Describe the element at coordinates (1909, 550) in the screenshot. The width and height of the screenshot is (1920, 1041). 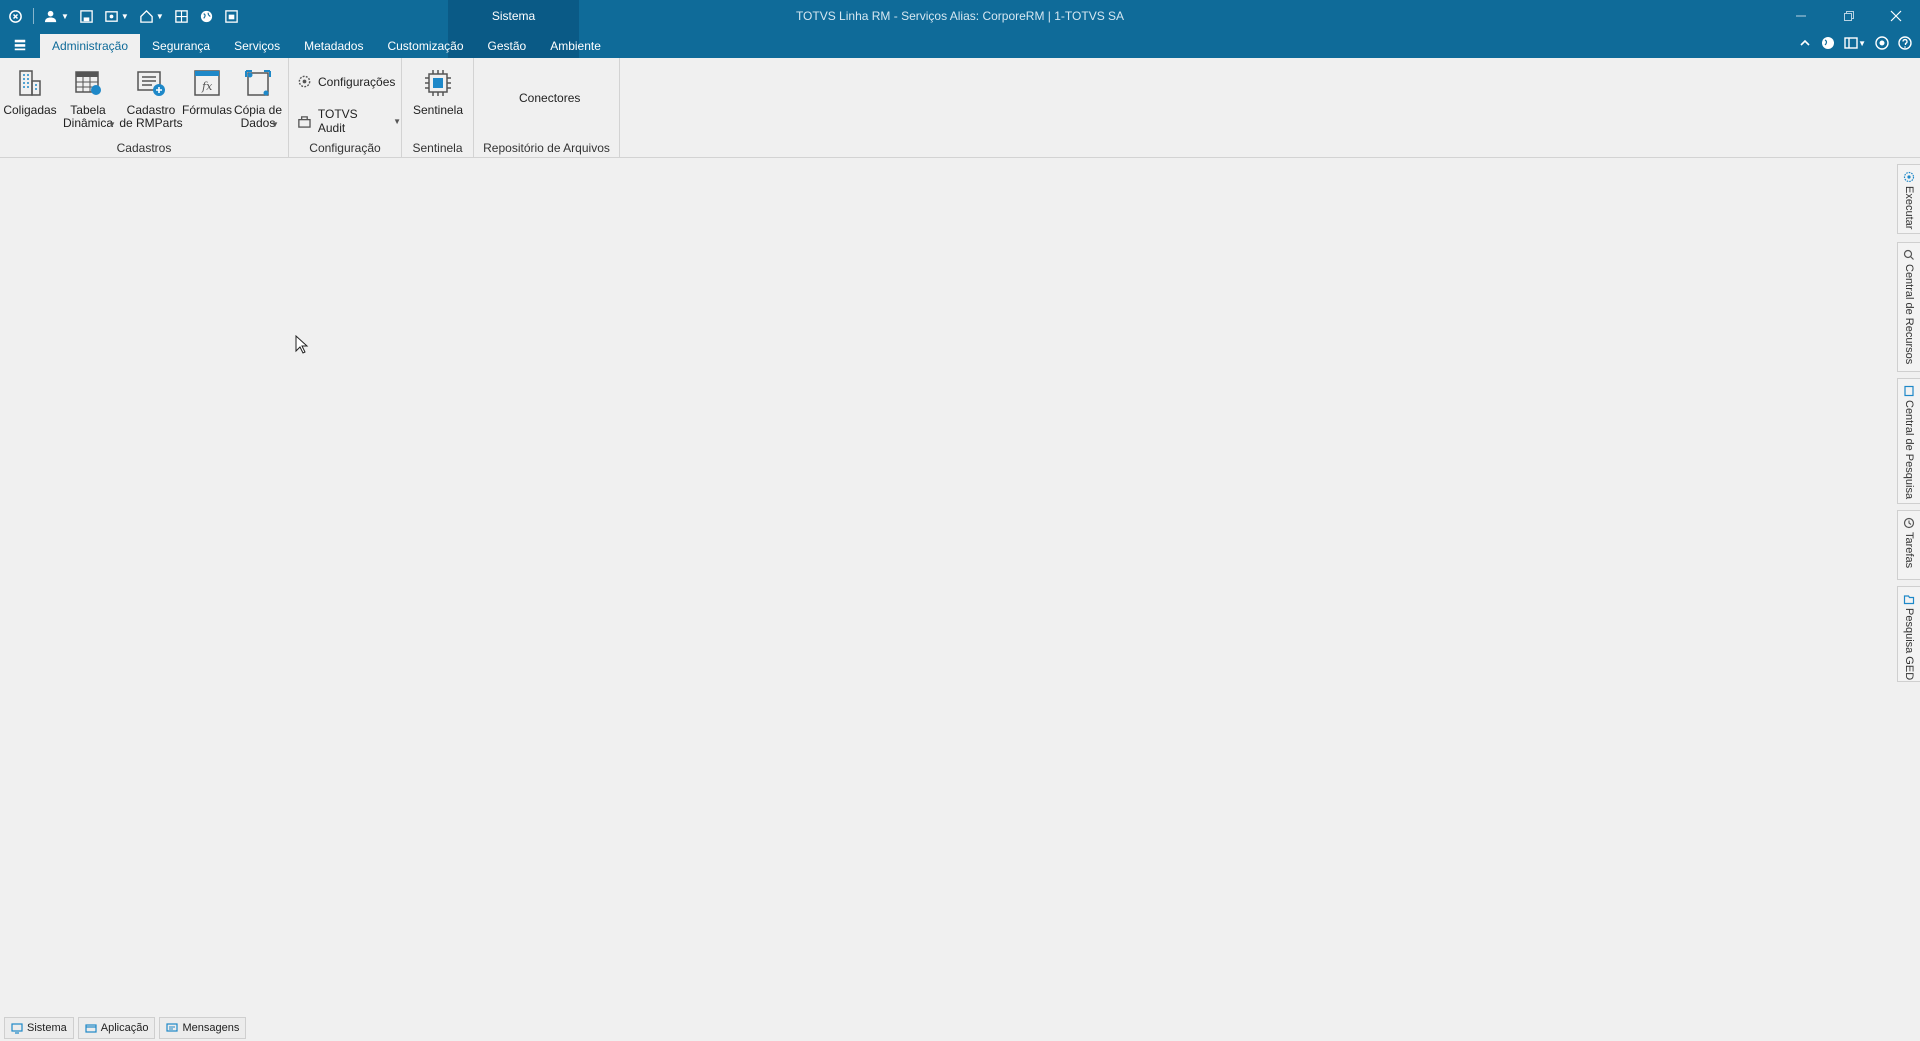
I see `side-tab-label: Tarefas` at that location.